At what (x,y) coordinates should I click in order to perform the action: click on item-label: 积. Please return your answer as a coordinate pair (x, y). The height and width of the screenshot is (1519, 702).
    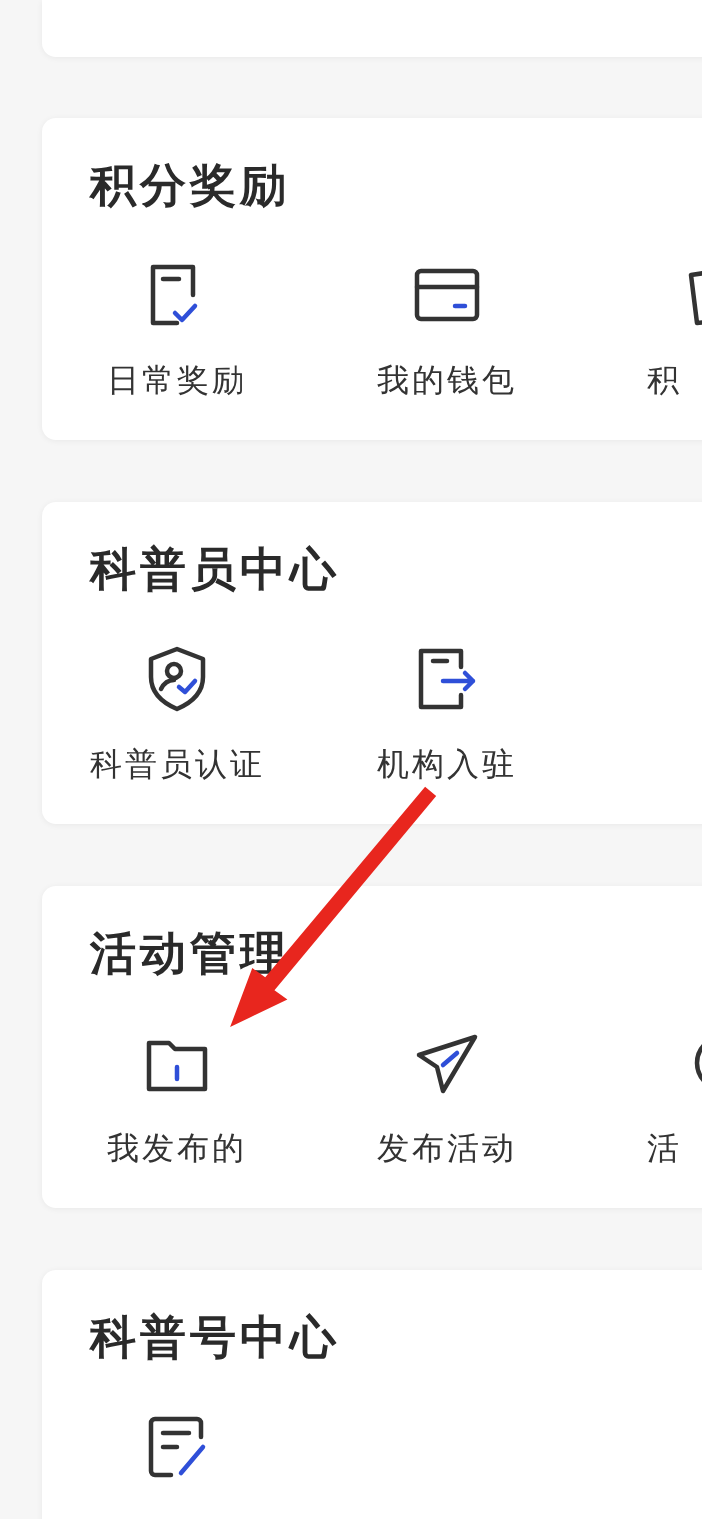
    Looking at the image, I should click on (674, 380).